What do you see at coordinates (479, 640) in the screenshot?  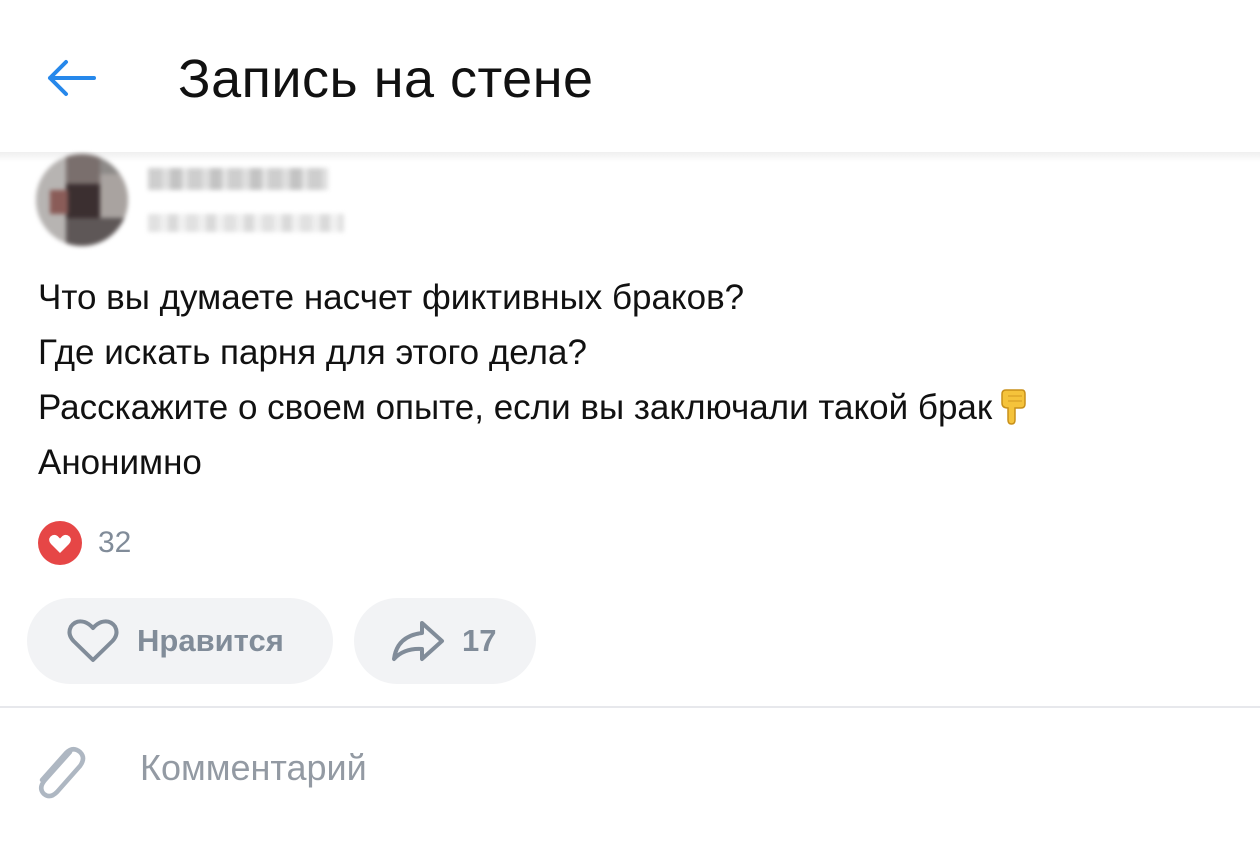 I see `share-count: 17` at bounding box center [479, 640].